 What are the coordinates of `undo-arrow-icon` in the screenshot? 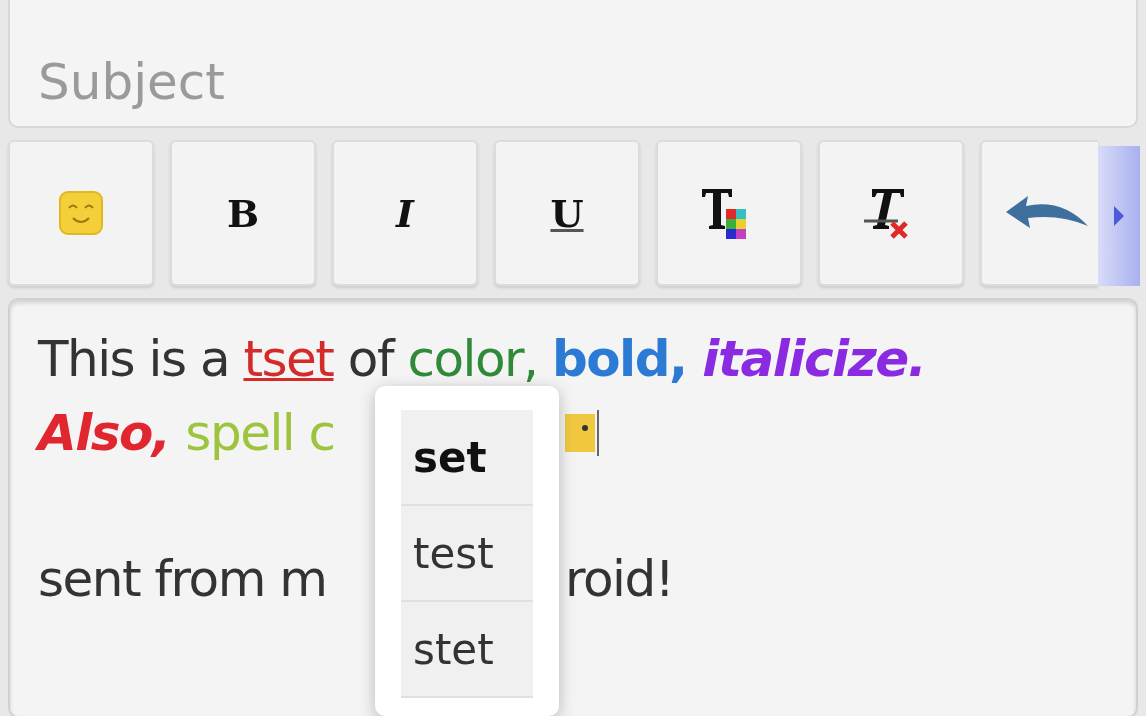 It's located at (1047, 212).